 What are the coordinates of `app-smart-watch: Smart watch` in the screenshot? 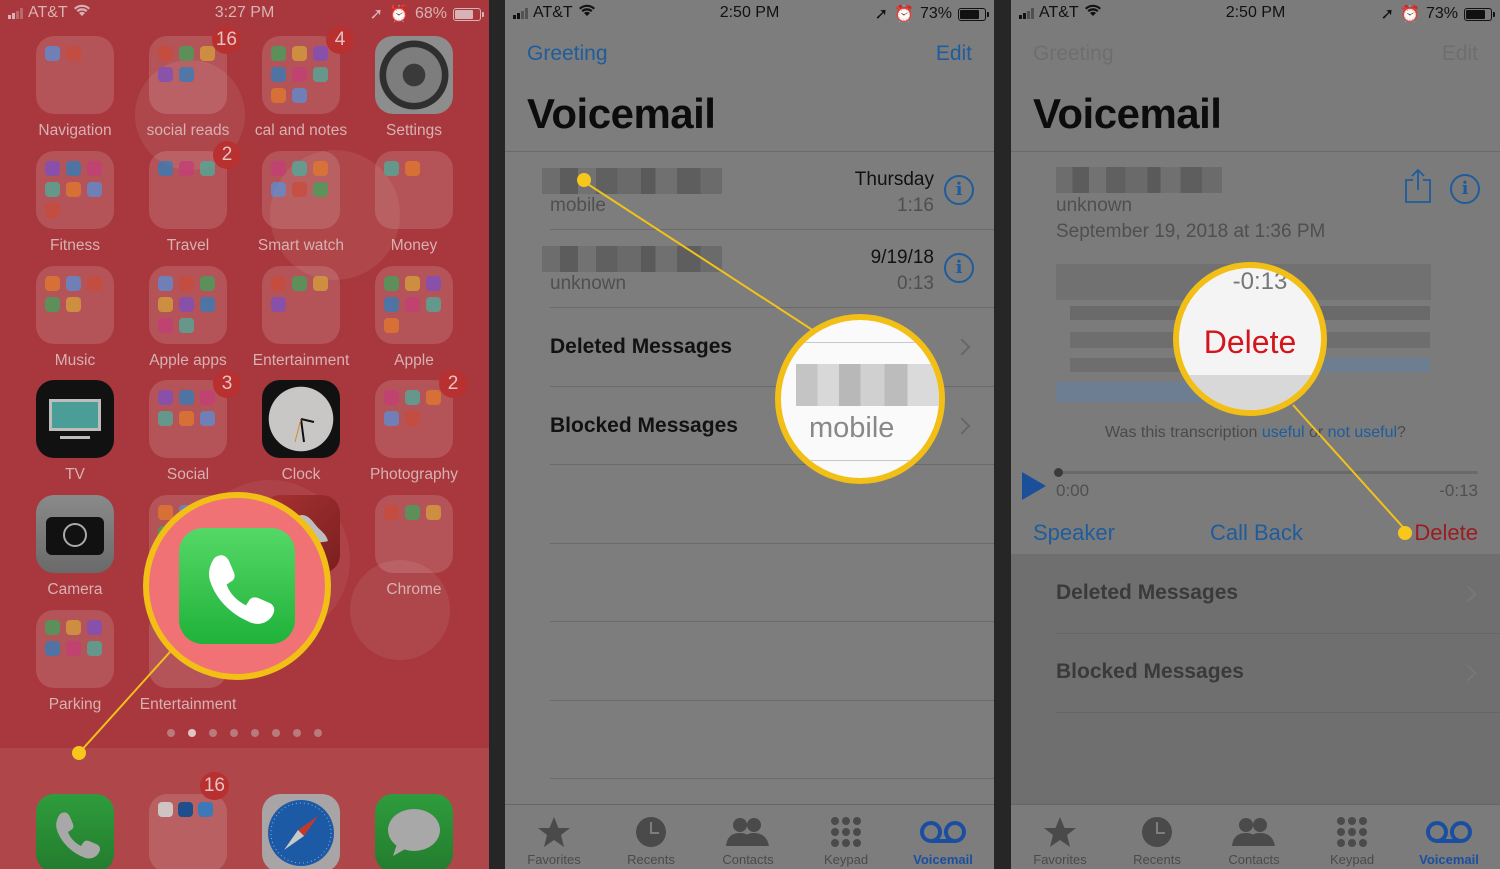 It's located at (301, 203).